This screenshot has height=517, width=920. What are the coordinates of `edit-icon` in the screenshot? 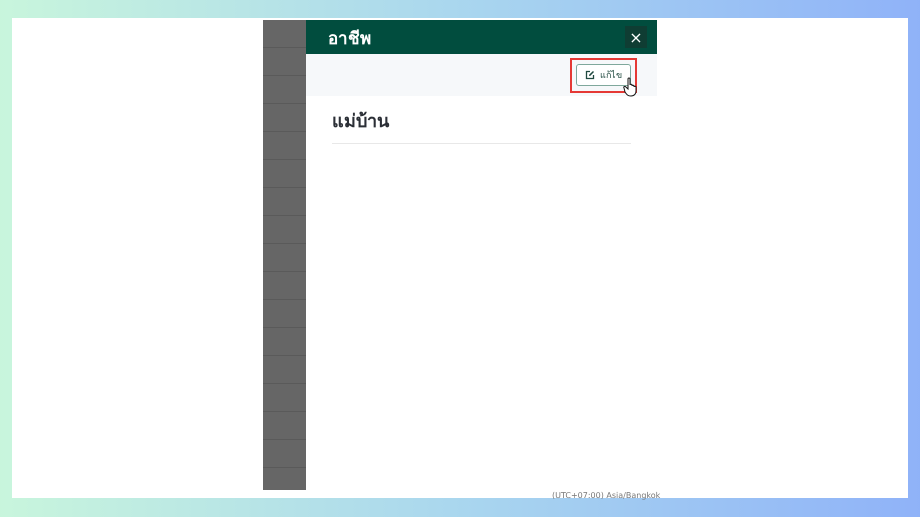 It's located at (590, 75).